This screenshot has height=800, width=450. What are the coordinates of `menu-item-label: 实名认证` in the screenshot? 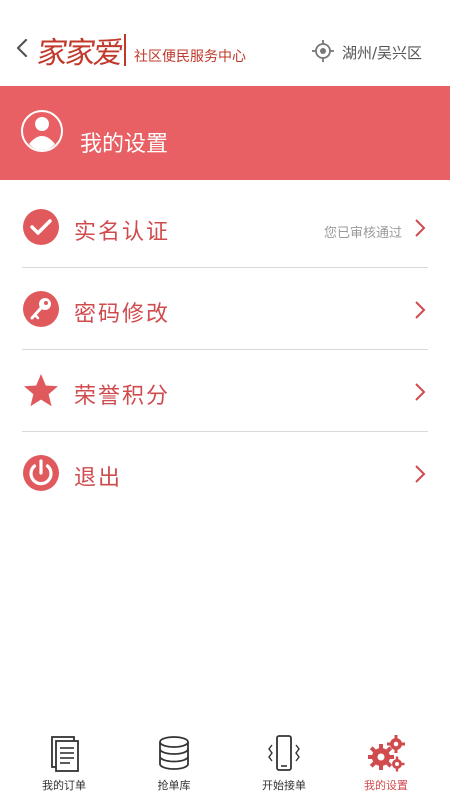 It's located at (122, 232).